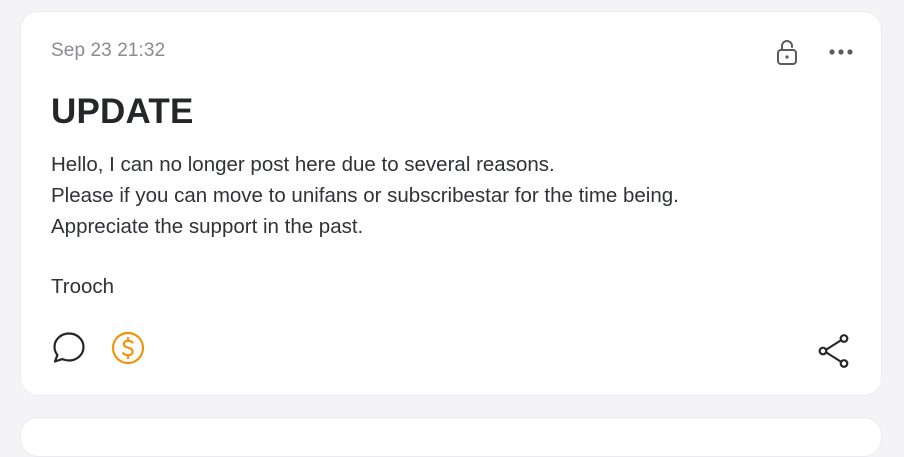 Image resolution: width=904 pixels, height=457 pixels. I want to click on lock-icon, so click(787, 52).